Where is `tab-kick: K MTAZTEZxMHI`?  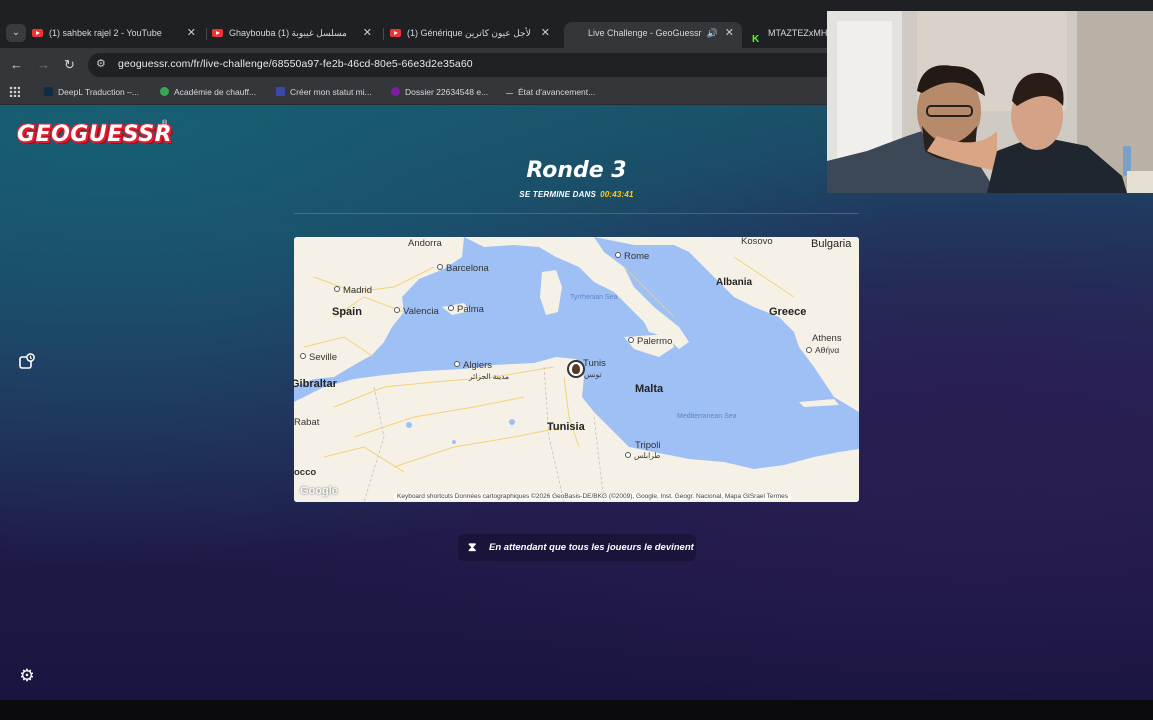
tab-kick: K MTAZTEZxMHI is located at coordinates (788, 35).